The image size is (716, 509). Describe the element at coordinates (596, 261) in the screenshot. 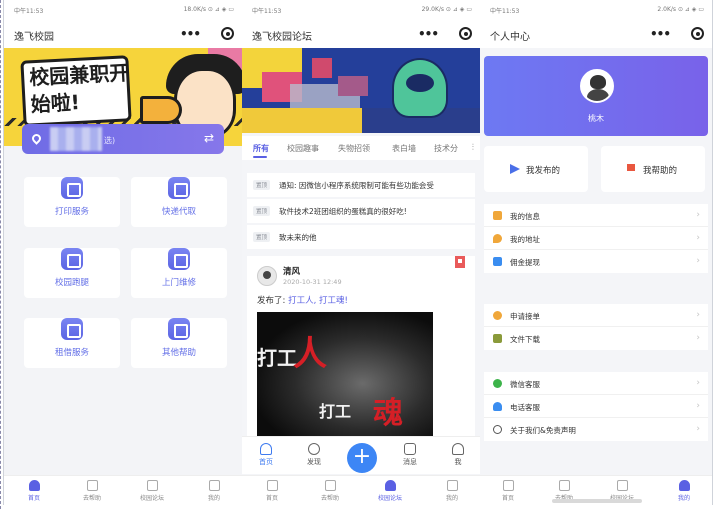

I see `menu-item-withdraw: 佣金提现 ›` at that location.